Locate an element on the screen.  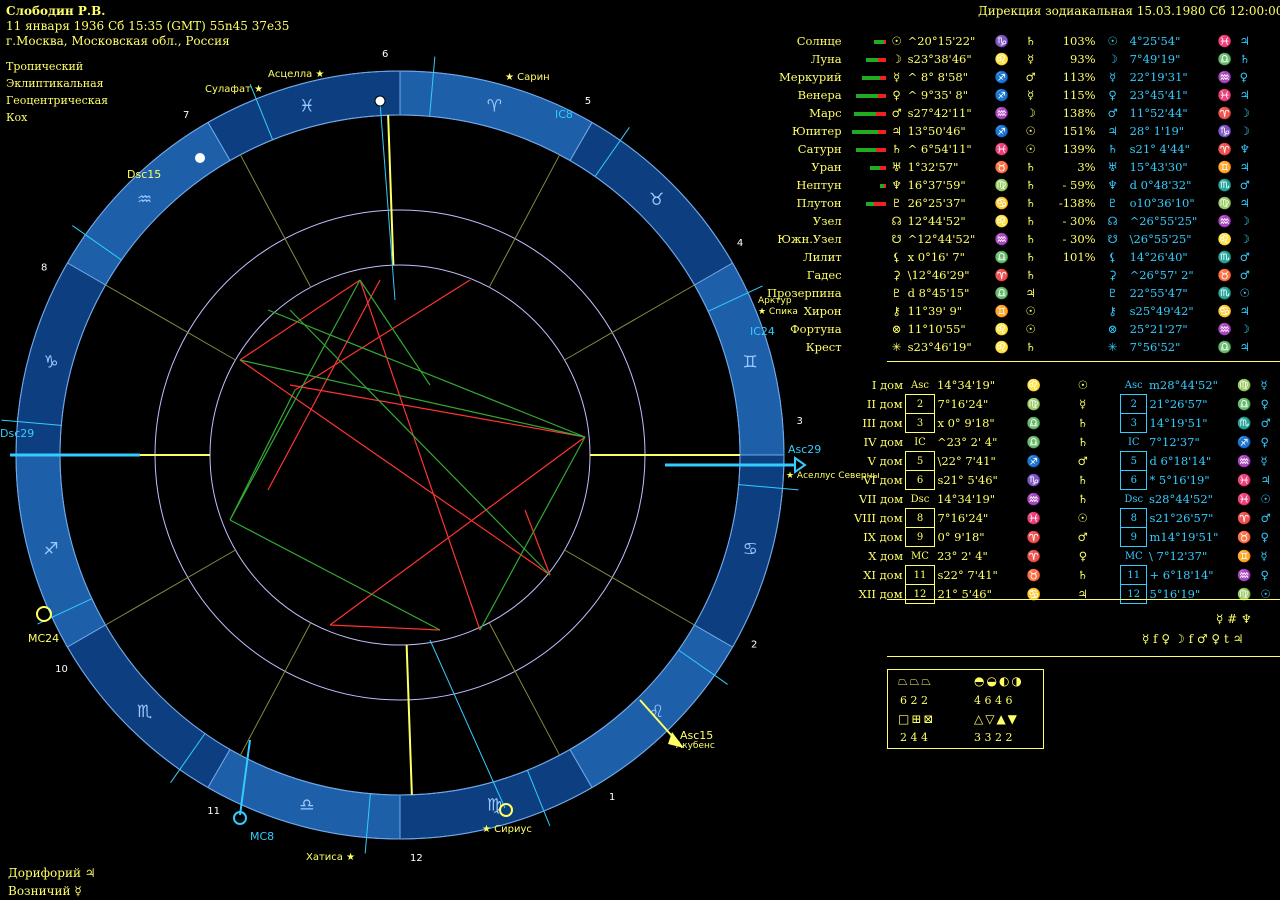
house-ruler-icon: ♄ is located at coordinates (1082, 423).